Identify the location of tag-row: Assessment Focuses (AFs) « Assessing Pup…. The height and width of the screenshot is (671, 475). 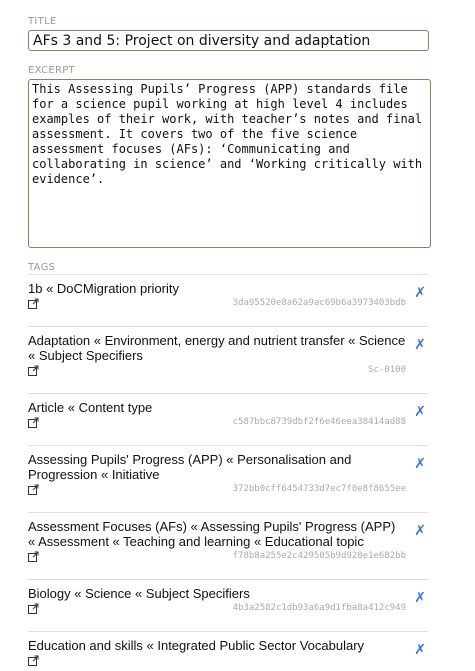
(228, 545).